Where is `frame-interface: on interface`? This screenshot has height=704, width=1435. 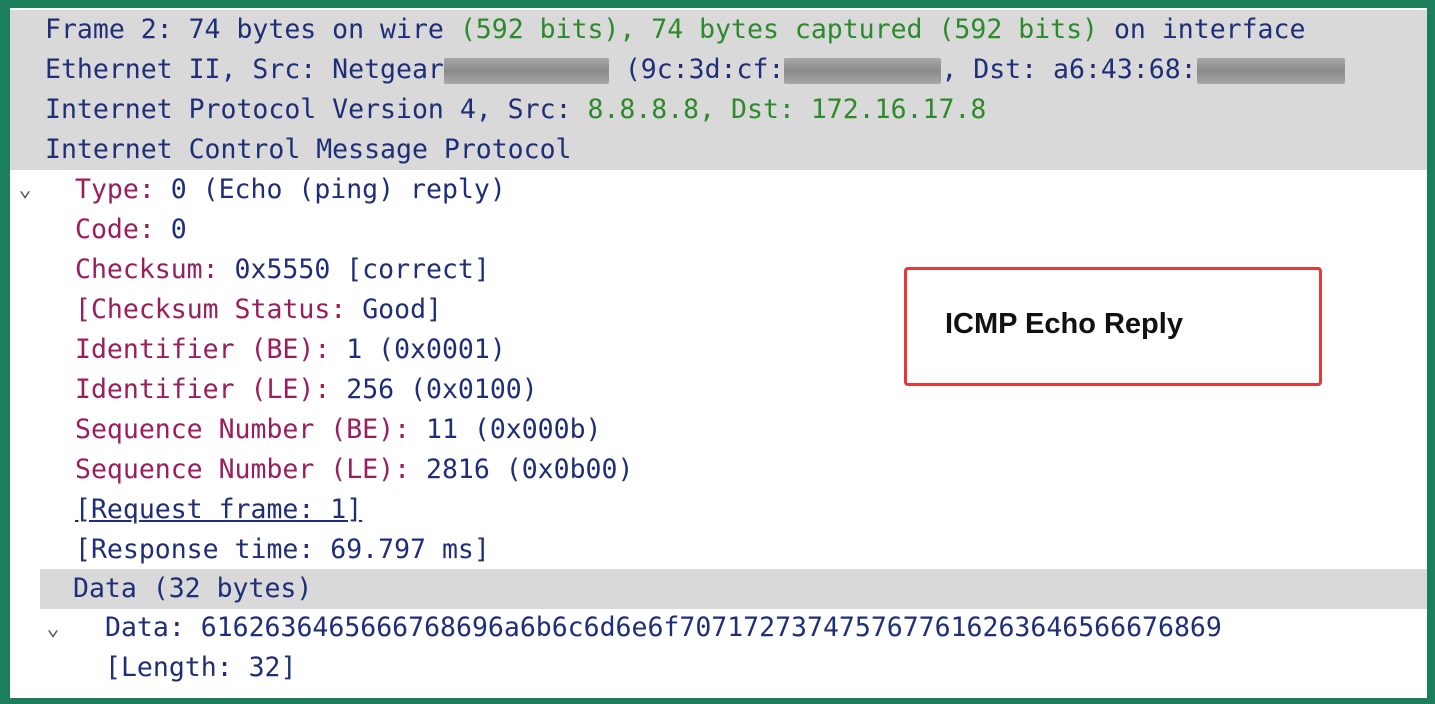
frame-interface: on interface is located at coordinates (1202, 29).